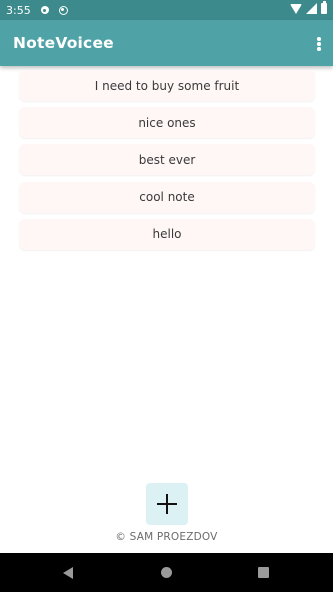 The image size is (333, 592). I want to click on battery-icon, so click(324, 7).